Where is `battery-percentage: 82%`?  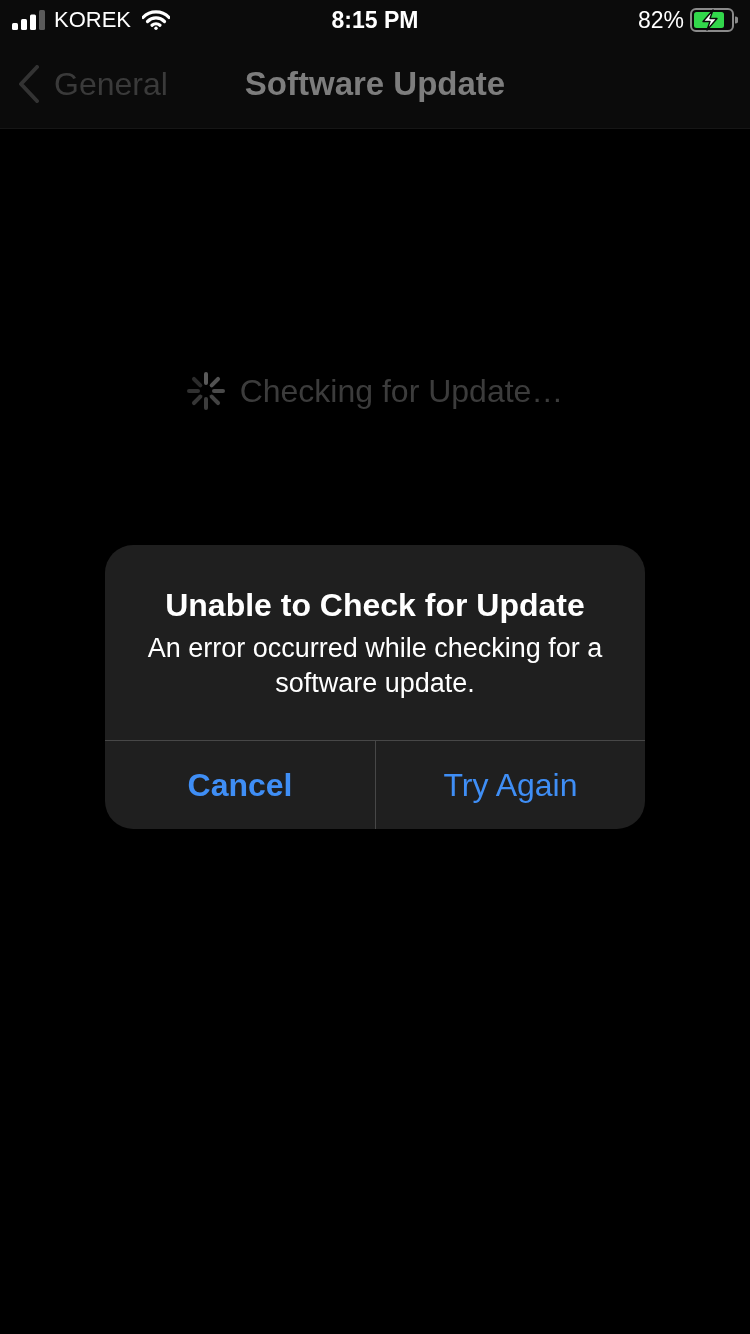 battery-percentage: 82% is located at coordinates (660, 20).